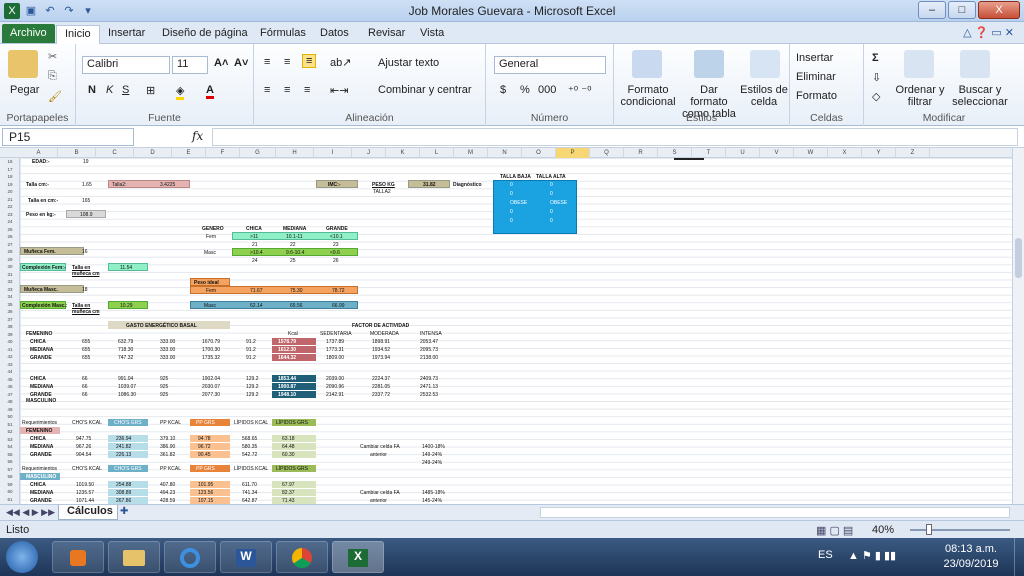 The height and width of the screenshot is (576, 1024). I want to click on insert-cells-button: Insertar, so click(814, 58).